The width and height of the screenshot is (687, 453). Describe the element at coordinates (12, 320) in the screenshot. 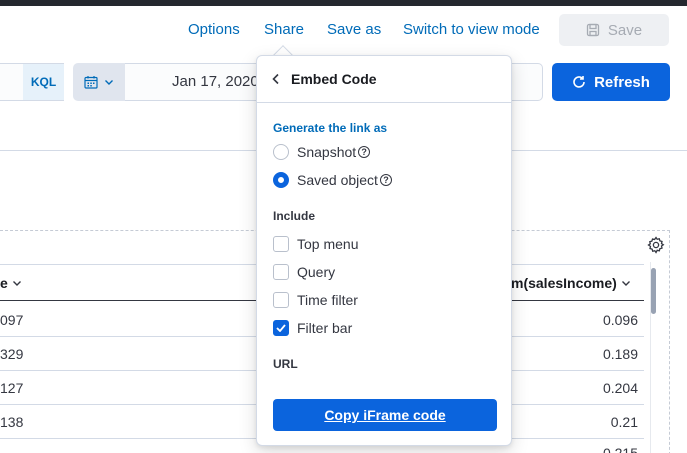

I see `table-cell: 097` at that location.